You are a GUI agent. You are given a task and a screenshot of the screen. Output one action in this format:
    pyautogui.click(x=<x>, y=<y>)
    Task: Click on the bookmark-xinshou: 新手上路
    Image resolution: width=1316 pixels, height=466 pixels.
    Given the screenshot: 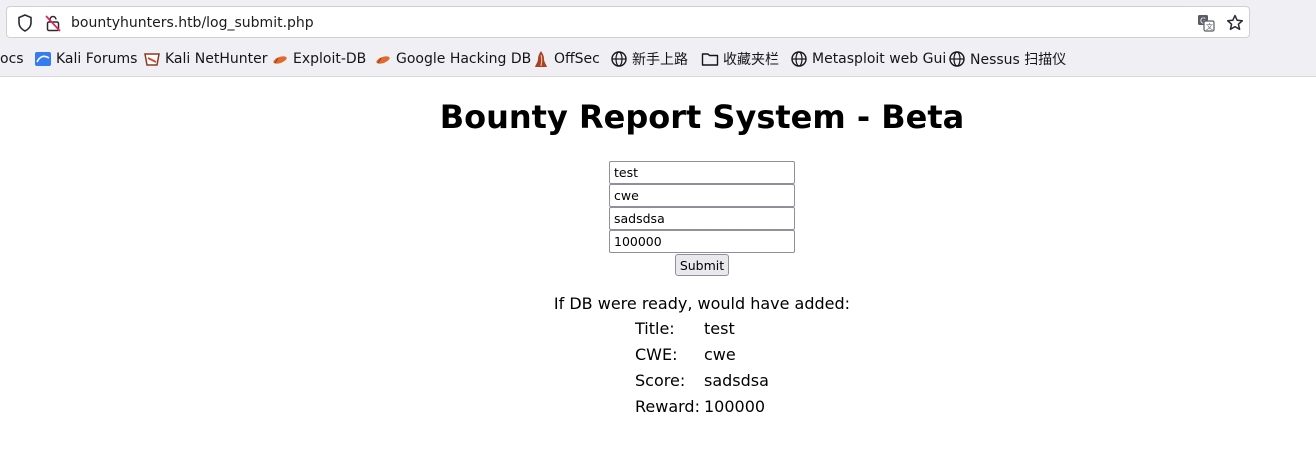 What is the action you would take?
    pyautogui.click(x=649, y=59)
    